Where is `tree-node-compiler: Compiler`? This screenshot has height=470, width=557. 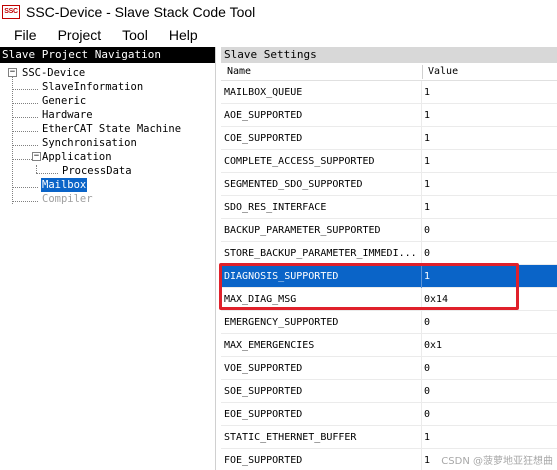
tree-node-compiler: Compiler is located at coordinates (67, 199).